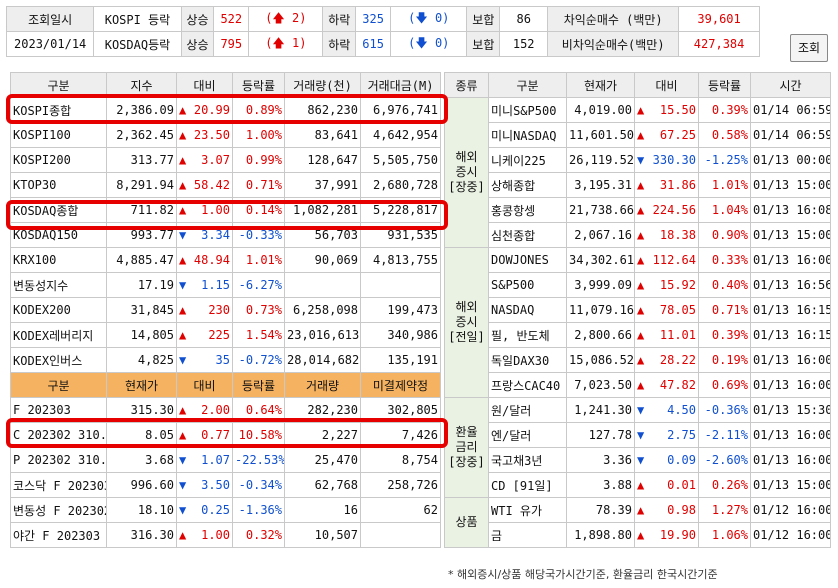 Image resolution: width=838 pixels, height=588 pixels. Describe the element at coordinates (211, 110) in the screenshot. I see `index-change-value: 20.99` at that location.